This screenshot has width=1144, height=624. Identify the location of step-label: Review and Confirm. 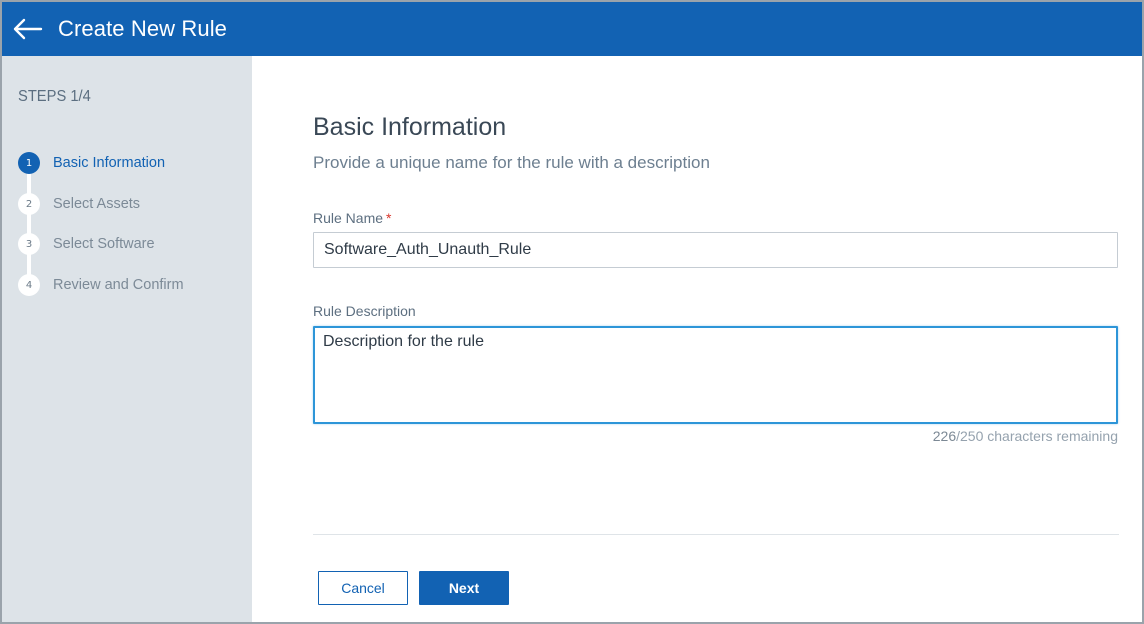
(118, 285).